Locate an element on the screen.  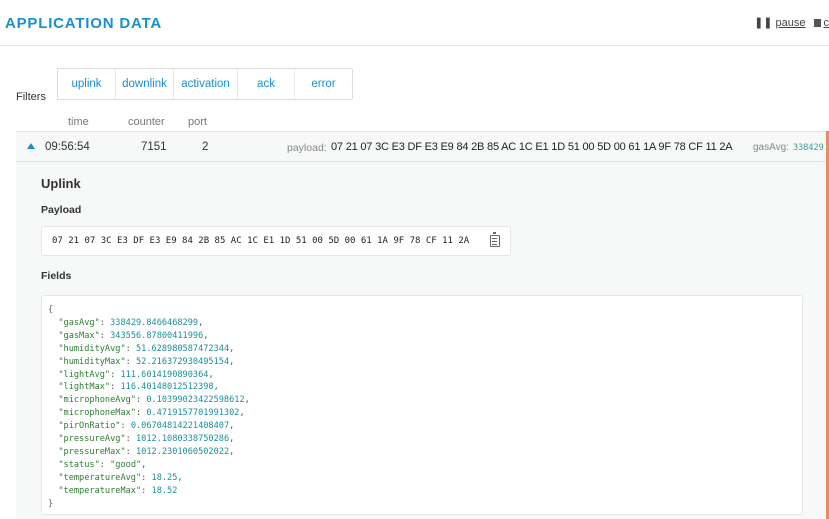
row-port: 2 is located at coordinates (205, 147).